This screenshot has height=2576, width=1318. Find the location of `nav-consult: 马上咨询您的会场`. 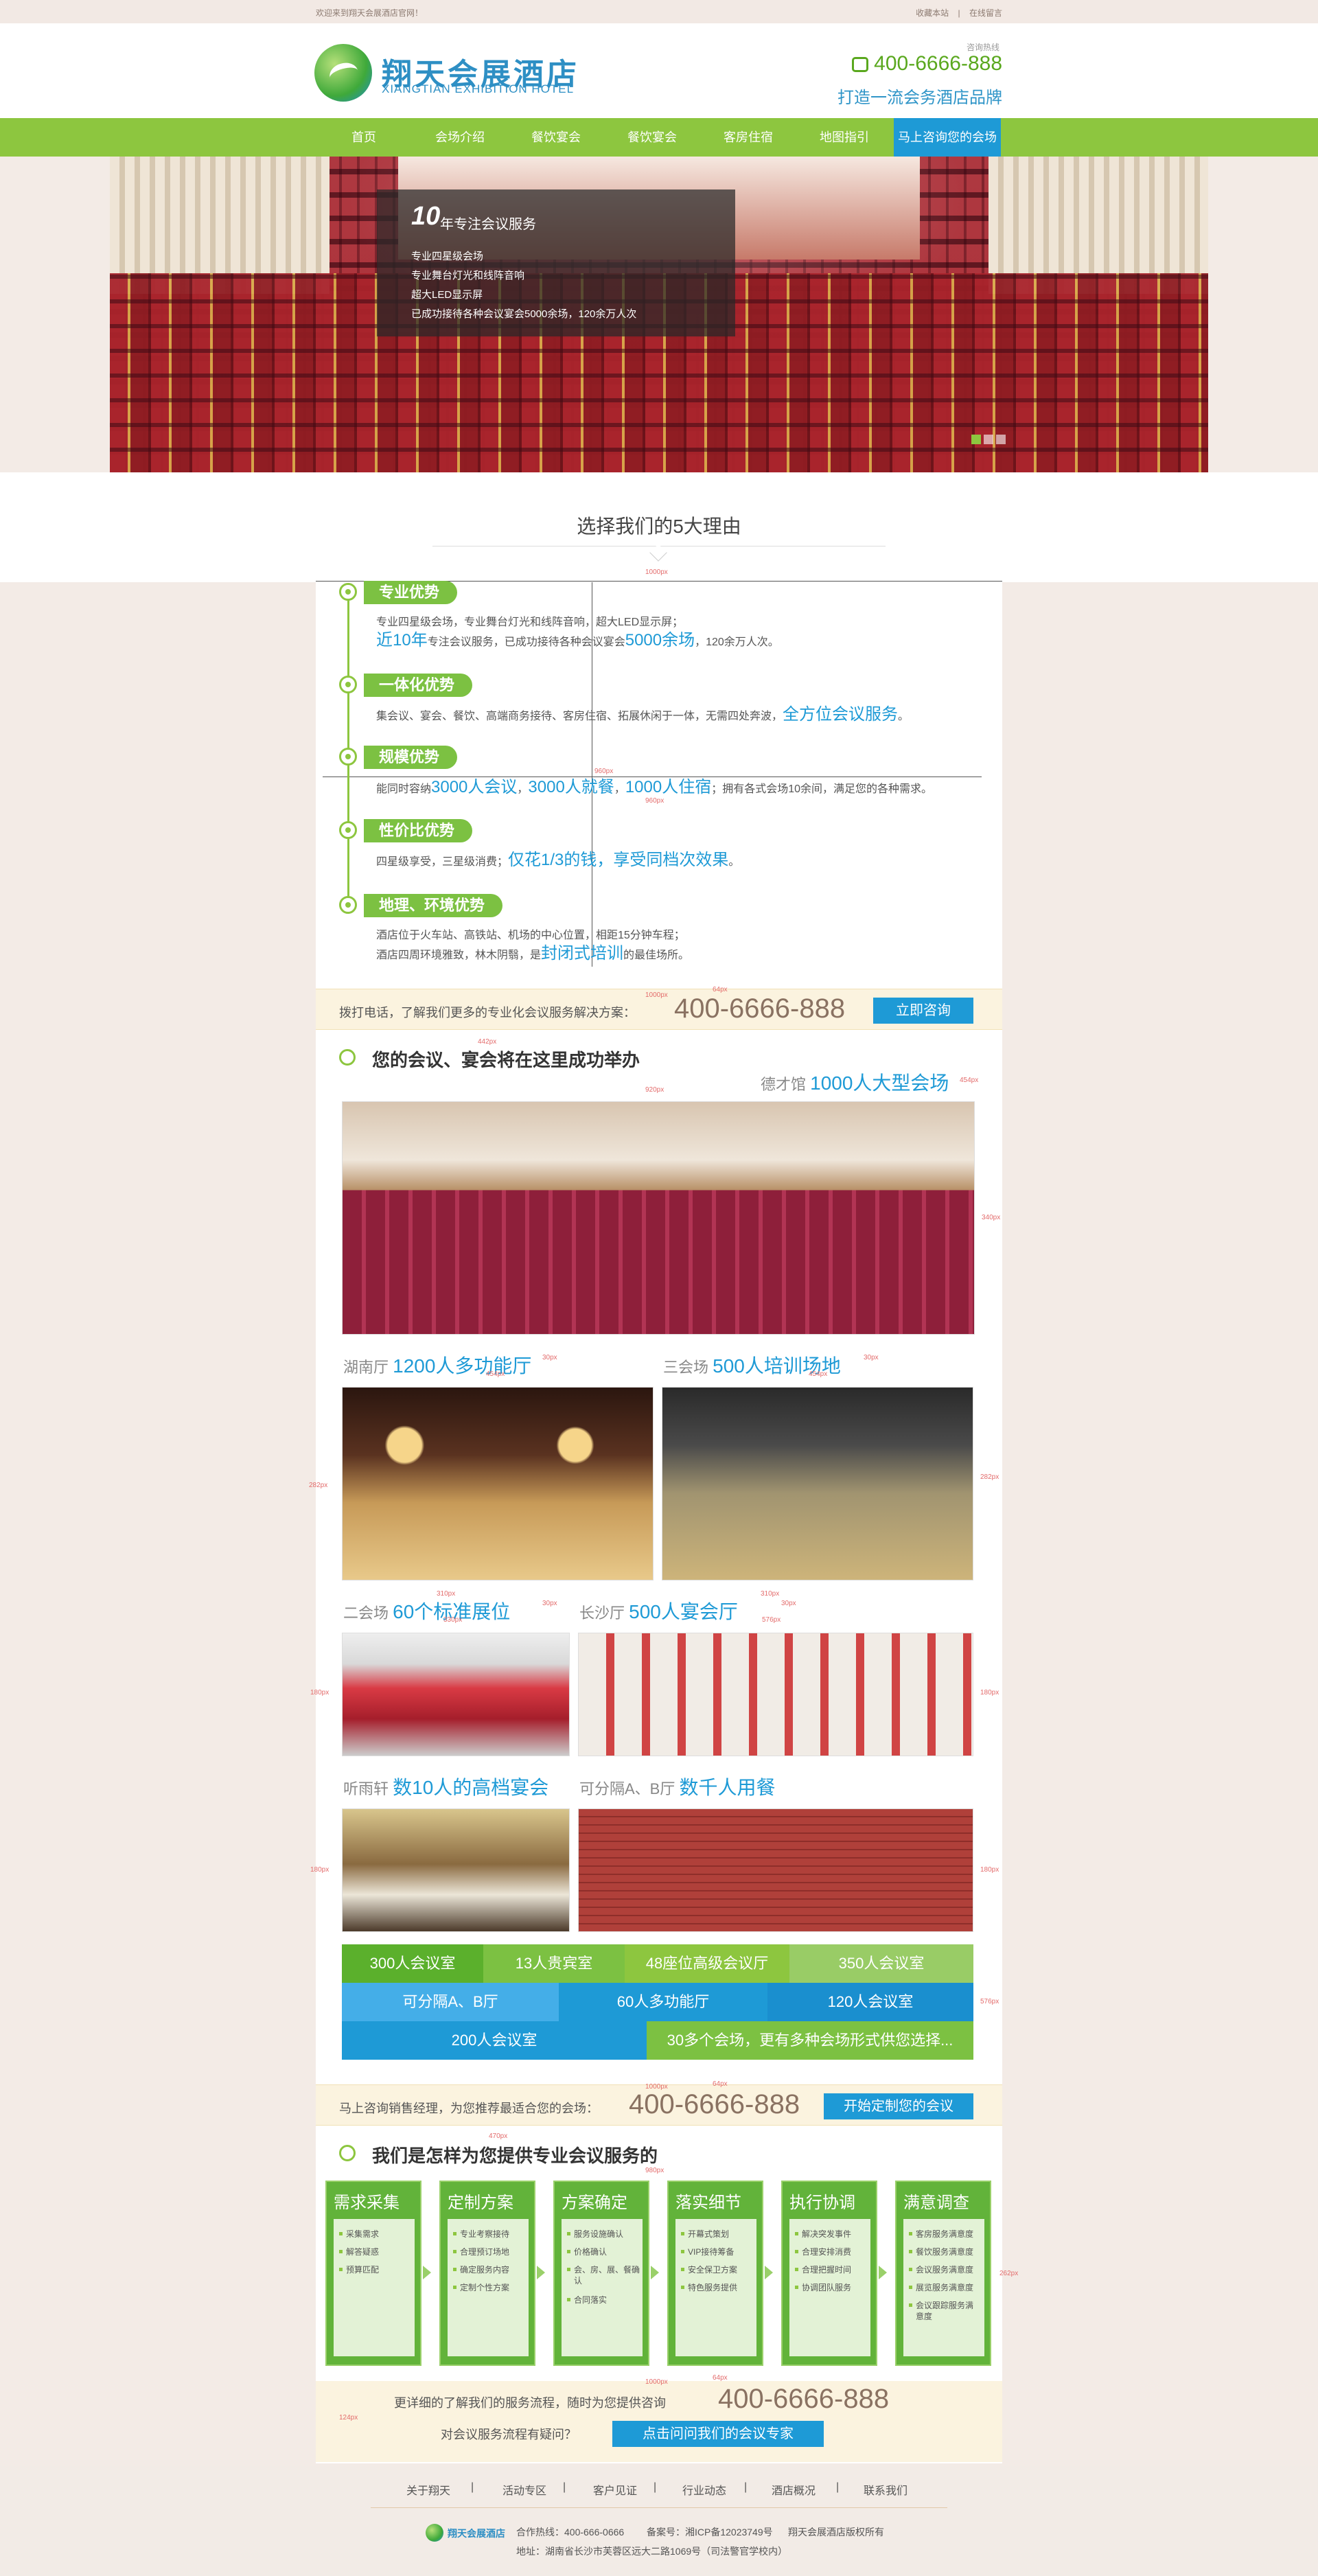

nav-consult: 马上咨询您的会场 is located at coordinates (947, 137).